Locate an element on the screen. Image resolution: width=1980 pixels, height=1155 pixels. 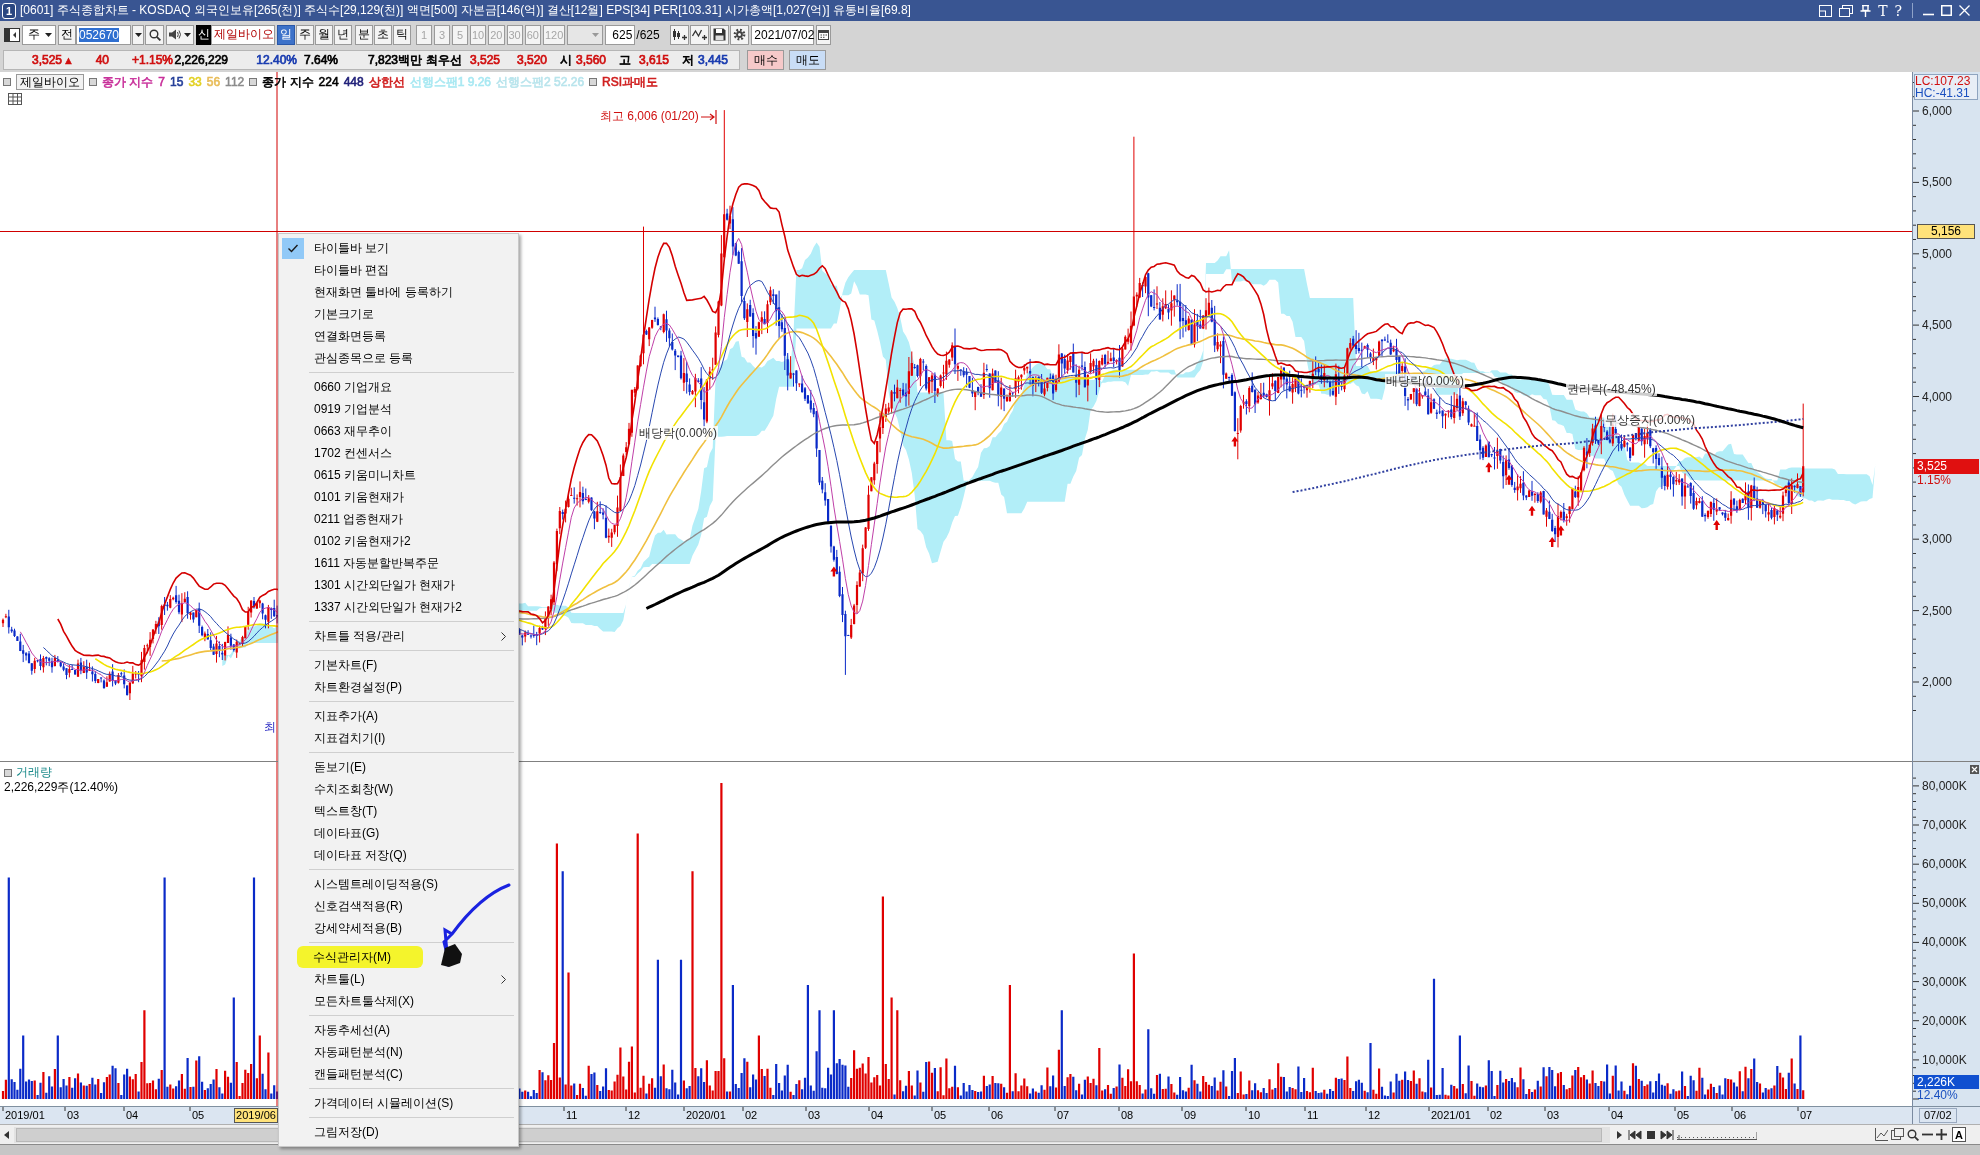
table-icon is located at coordinates (15, 99).